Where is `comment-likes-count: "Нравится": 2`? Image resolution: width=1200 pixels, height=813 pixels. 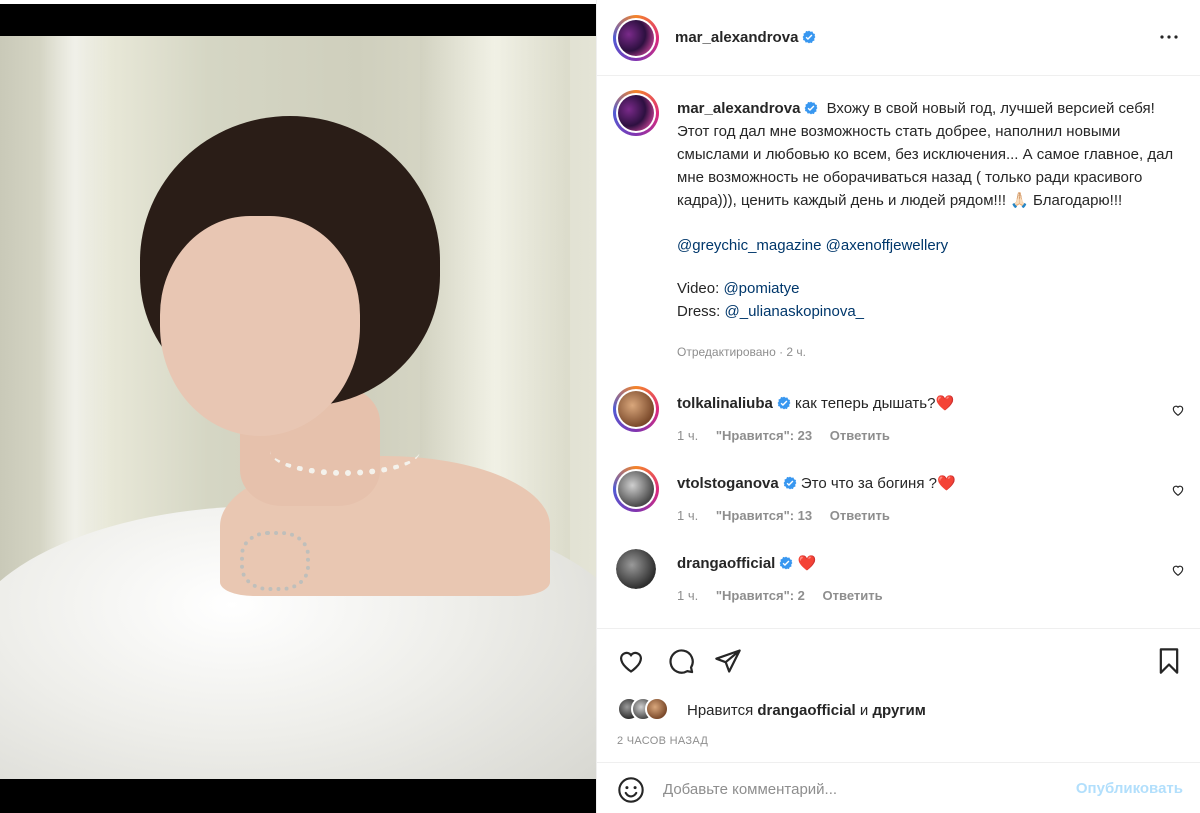
comment-likes-count: "Нравится": 2 is located at coordinates (760, 595).